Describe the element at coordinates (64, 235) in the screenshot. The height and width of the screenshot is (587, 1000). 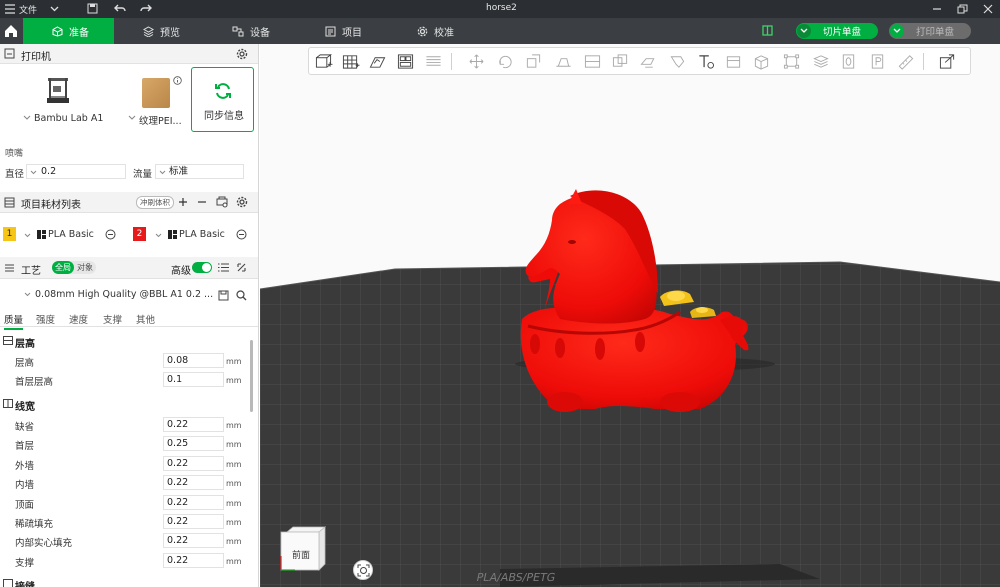
I see `filament-slot-1: 1 PLA Basic` at that location.